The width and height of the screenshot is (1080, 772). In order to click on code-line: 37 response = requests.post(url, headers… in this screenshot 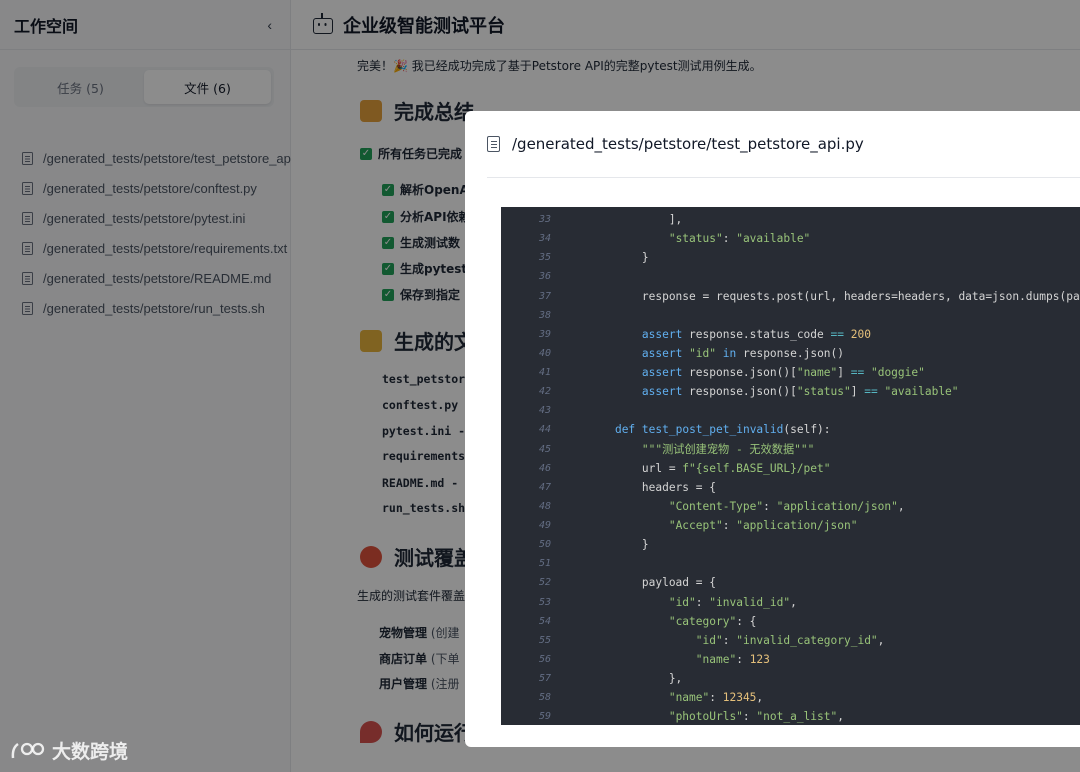, I will do `click(790, 296)`.